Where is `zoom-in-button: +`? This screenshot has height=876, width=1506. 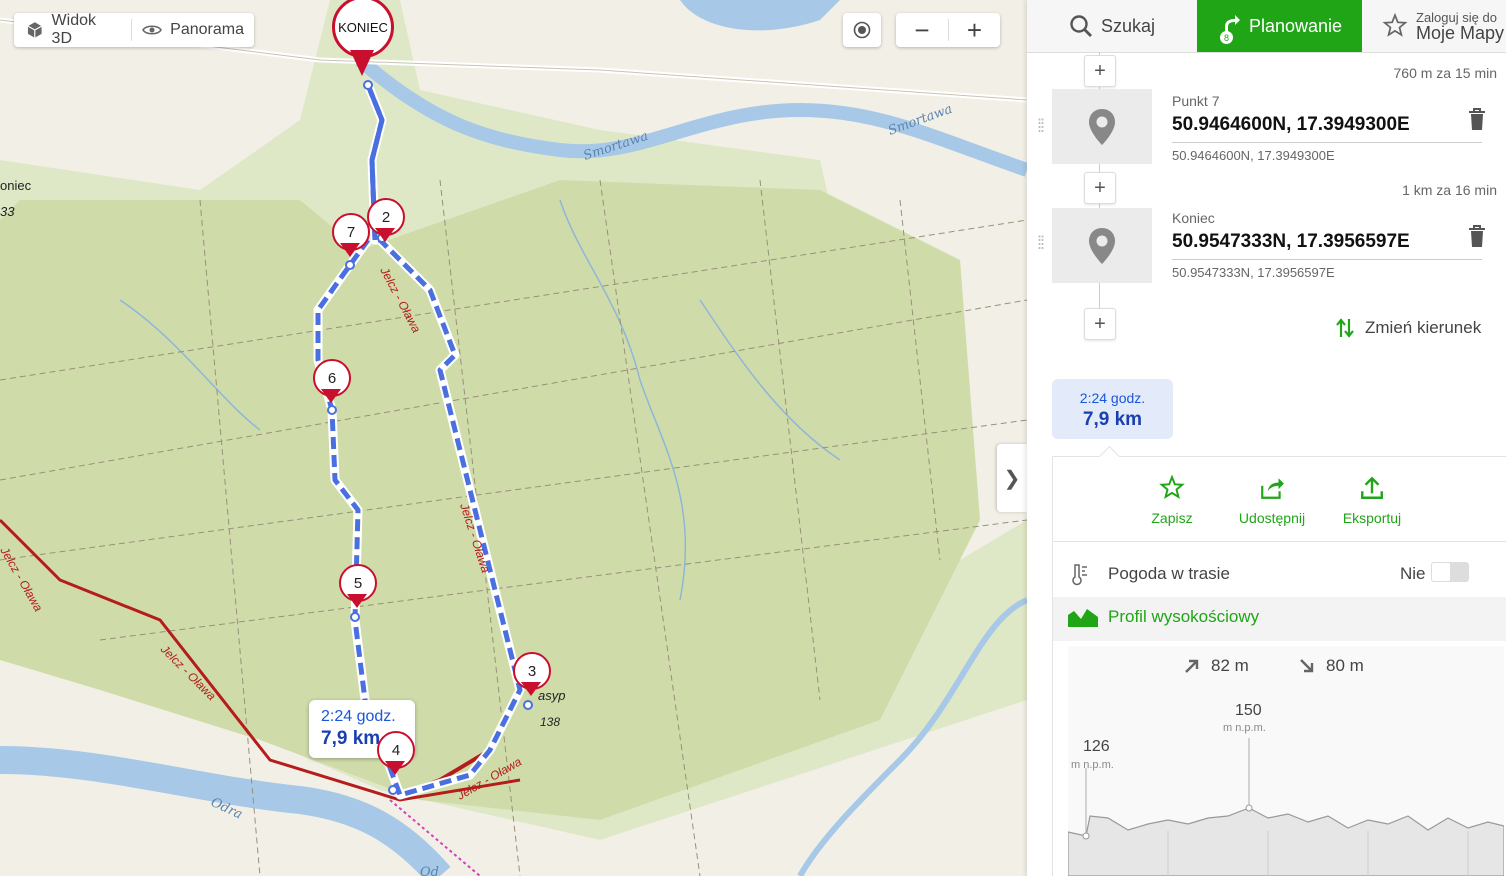
zoom-in-button: + is located at coordinates (974, 30).